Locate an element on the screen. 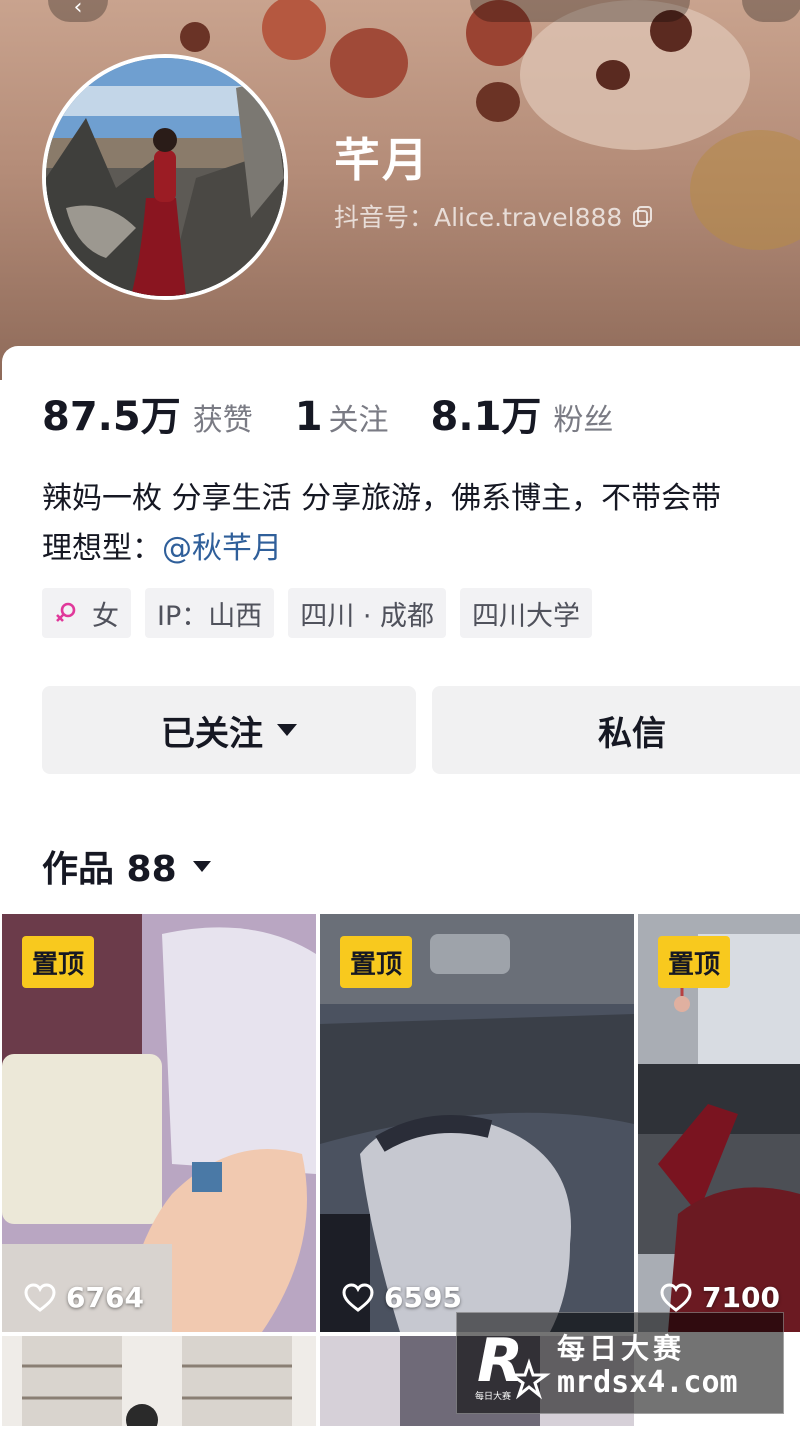 The height and width of the screenshot is (1446, 800). like-count: 6764 is located at coordinates (84, 1297).